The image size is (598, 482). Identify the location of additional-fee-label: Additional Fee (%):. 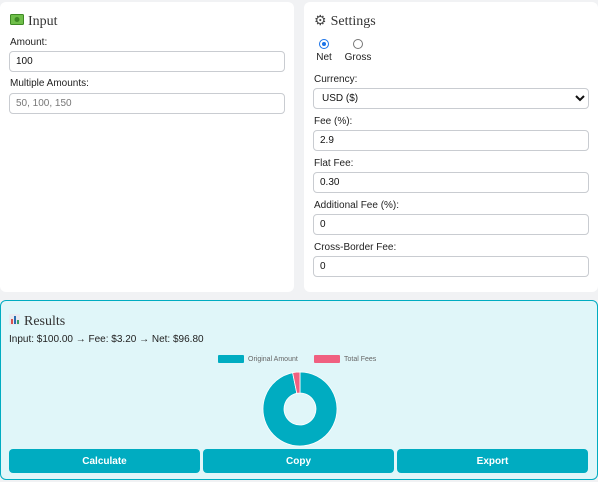
(357, 205).